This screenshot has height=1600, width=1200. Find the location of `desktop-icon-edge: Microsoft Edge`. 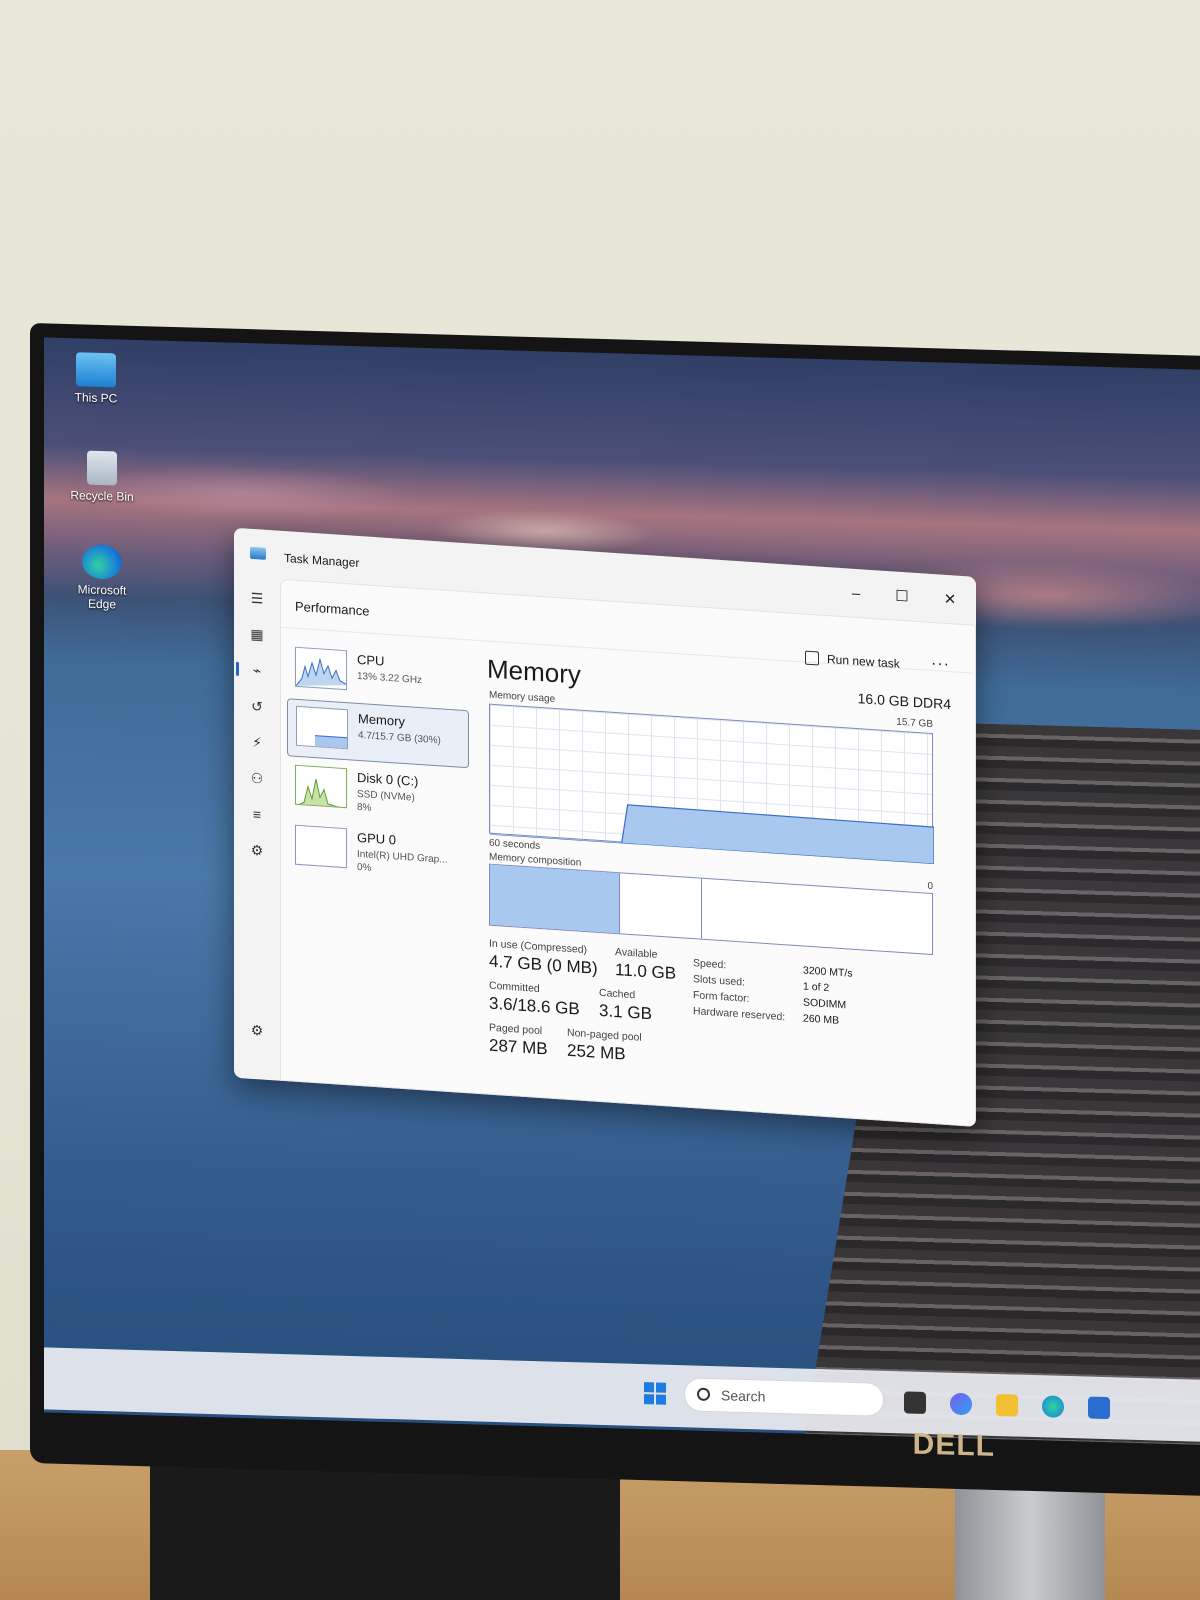

desktop-icon-edge: Microsoft Edge is located at coordinates (102, 578).